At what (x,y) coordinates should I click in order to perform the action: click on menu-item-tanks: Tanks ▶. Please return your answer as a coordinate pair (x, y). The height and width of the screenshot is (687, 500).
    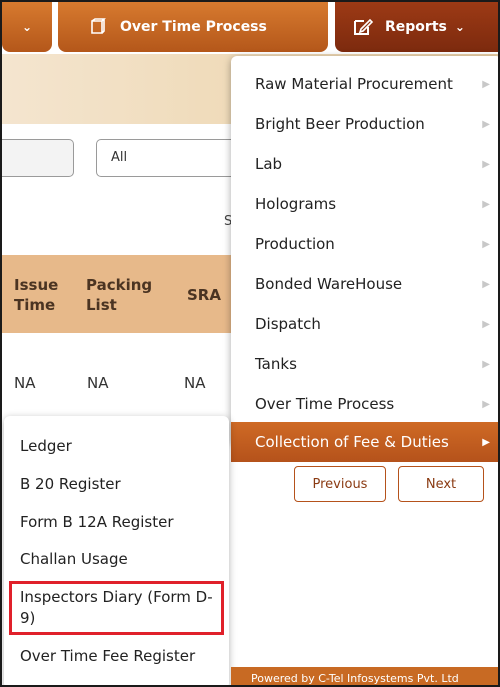
    Looking at the image, I should click on (364, 364).